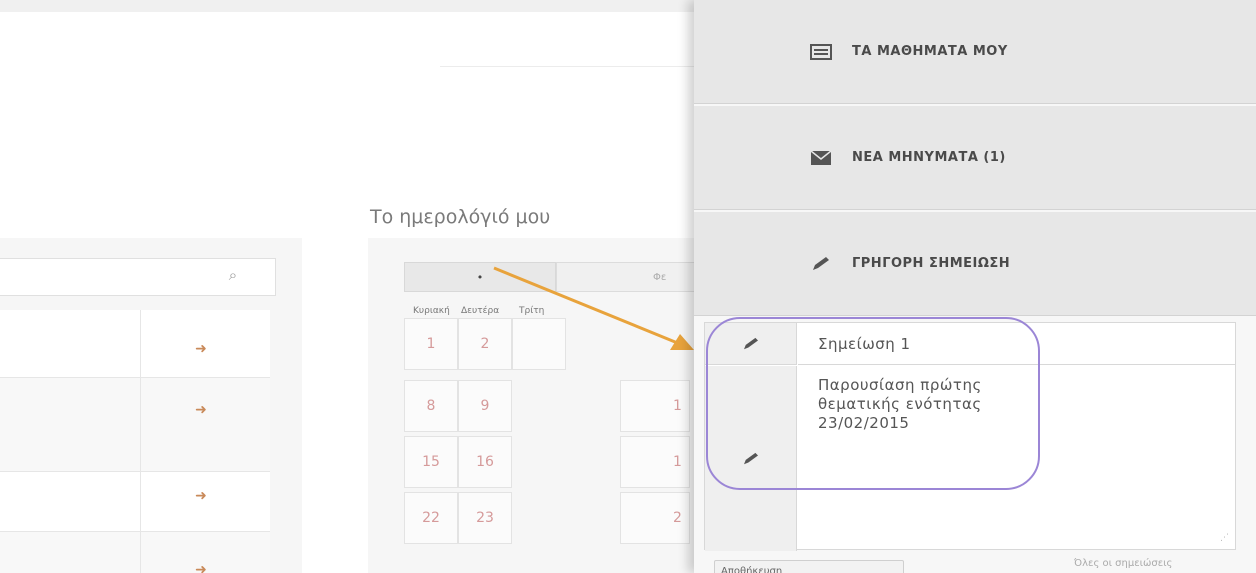  I want to click on day-name: Κυριακή, so click(431, 311).